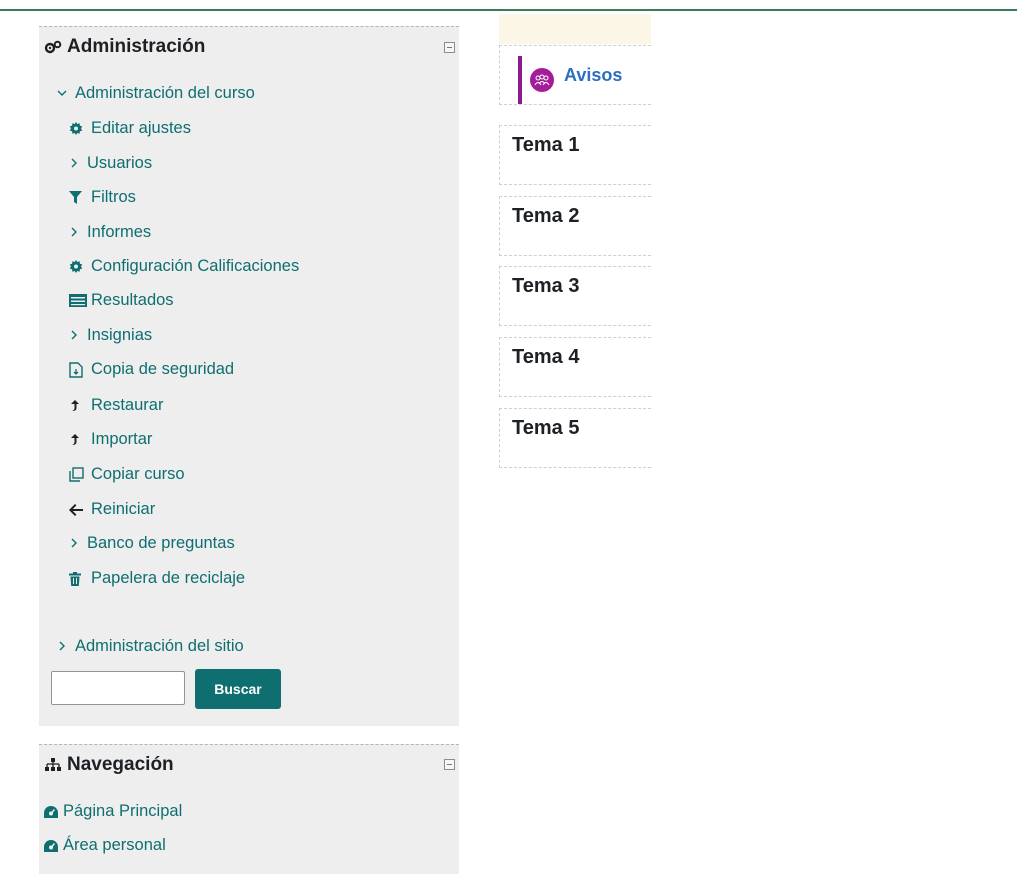 The width and height of the screenshot is (1017, 874). I want to click on course-section-4: Tema 4, so click(575, 367).